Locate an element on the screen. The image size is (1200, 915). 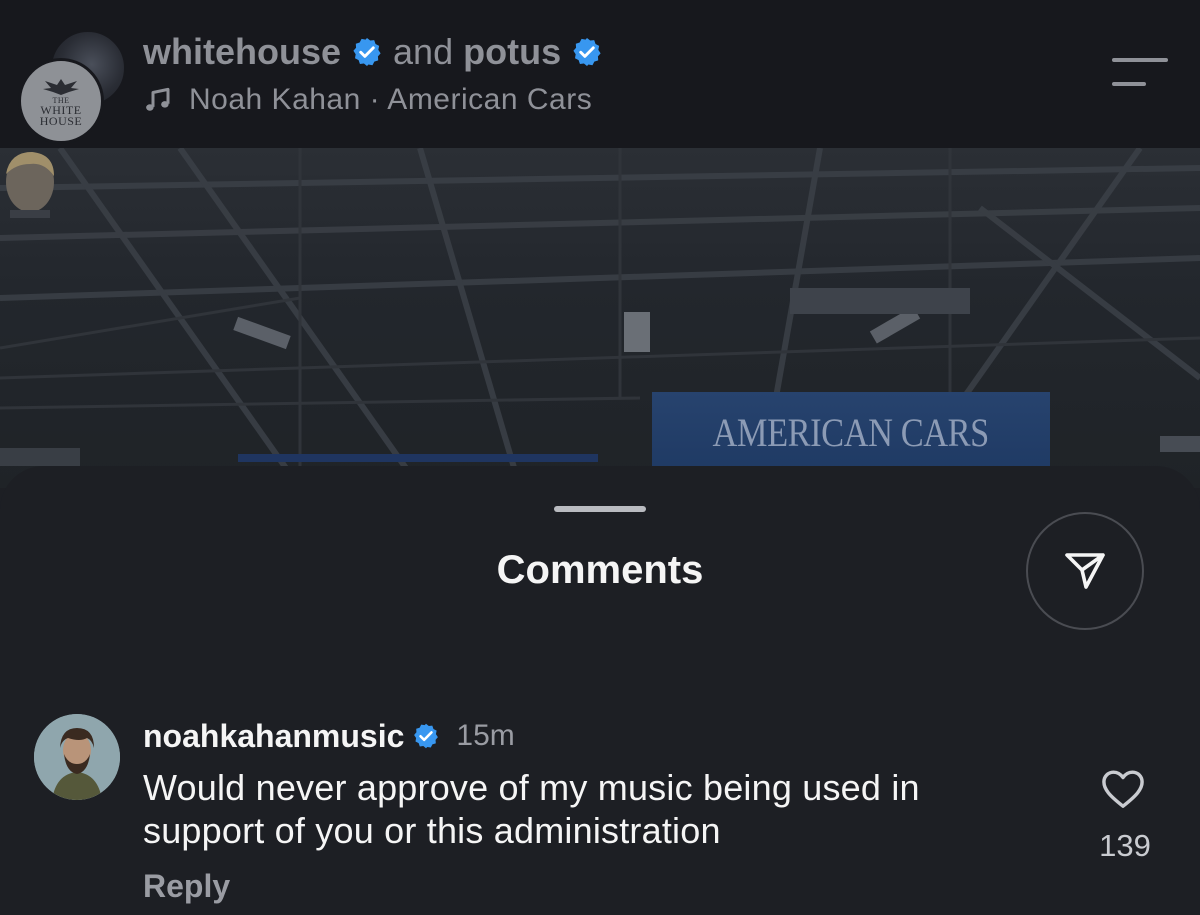
commenter-avatar is located at coordinates (77, 757).